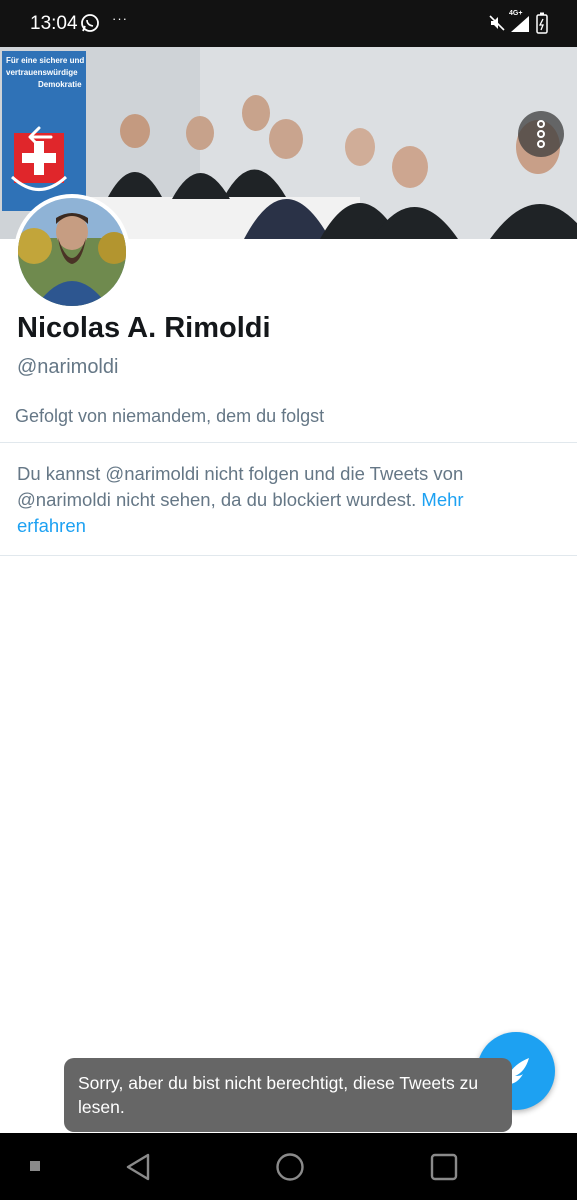 This screenshot has width=577, height=1200. I want to click on system-nav-bar, so click(288, 1166).